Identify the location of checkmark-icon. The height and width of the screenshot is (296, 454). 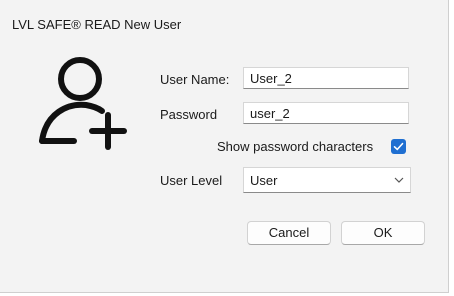
(398, 146).